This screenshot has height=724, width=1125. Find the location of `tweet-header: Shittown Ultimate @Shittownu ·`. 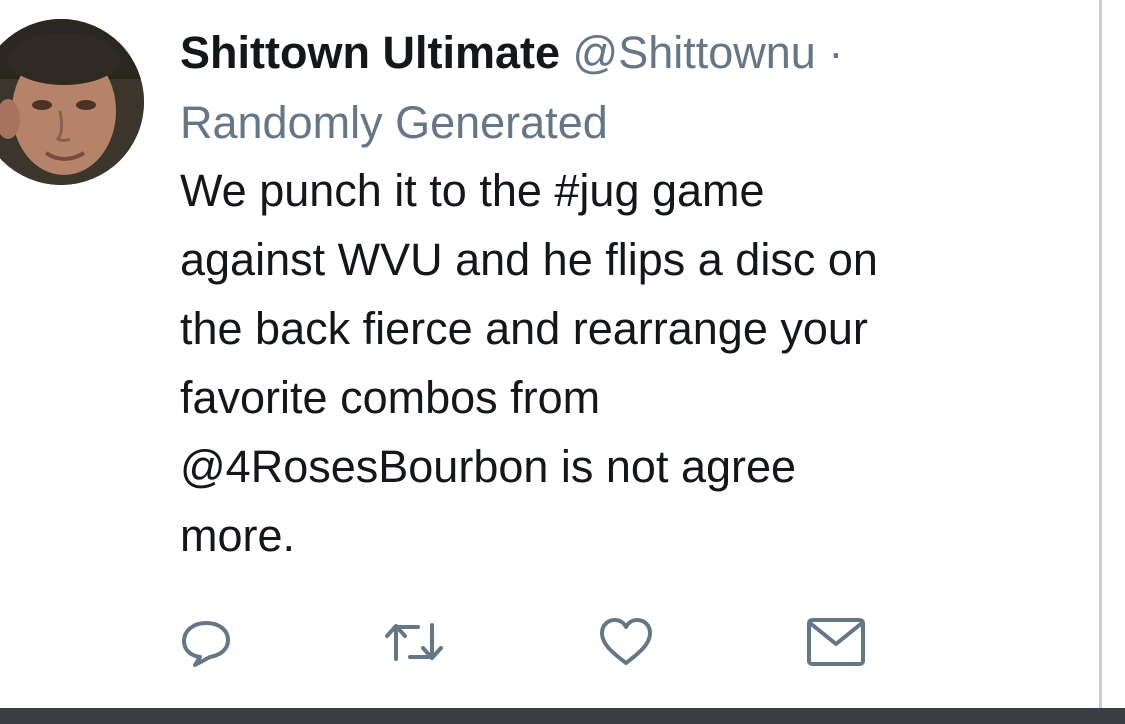

tweet-header: Shittown Ultimate @Shittownu · is located at coordinates (511, 53).